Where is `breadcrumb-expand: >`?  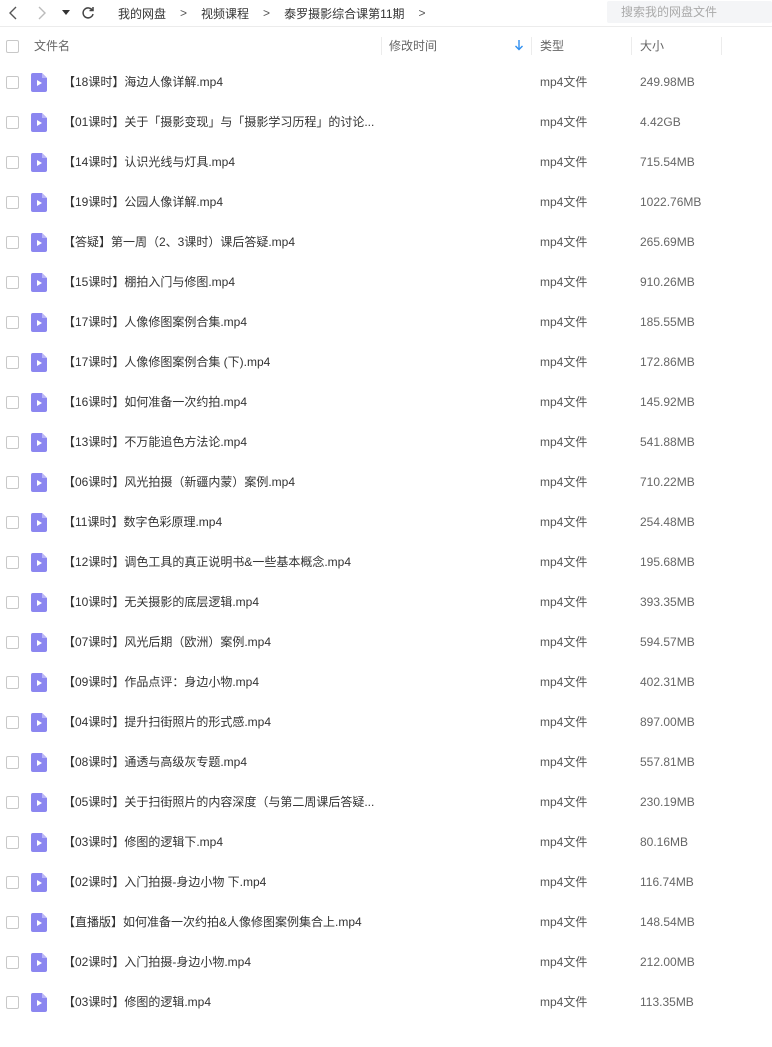 breadcrumb-expand: > is located at coordinates (422, 13).